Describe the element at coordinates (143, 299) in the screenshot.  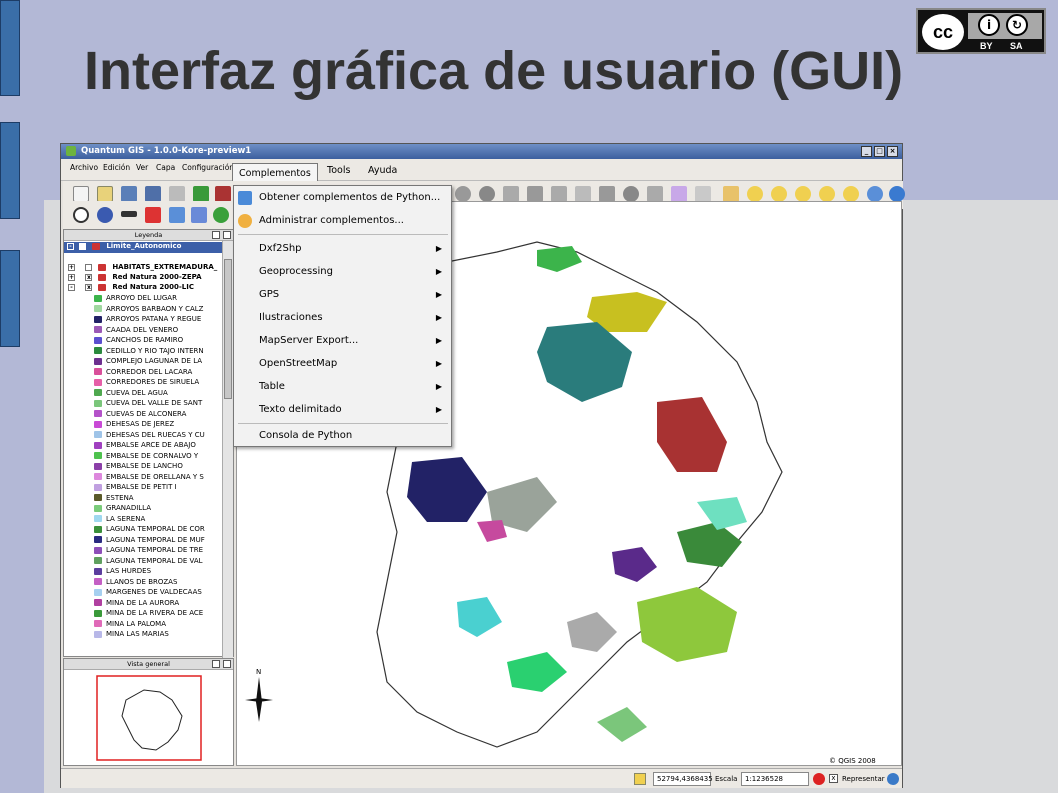
I see `legend-item: ARROYO DEL LUGAR` at that location.